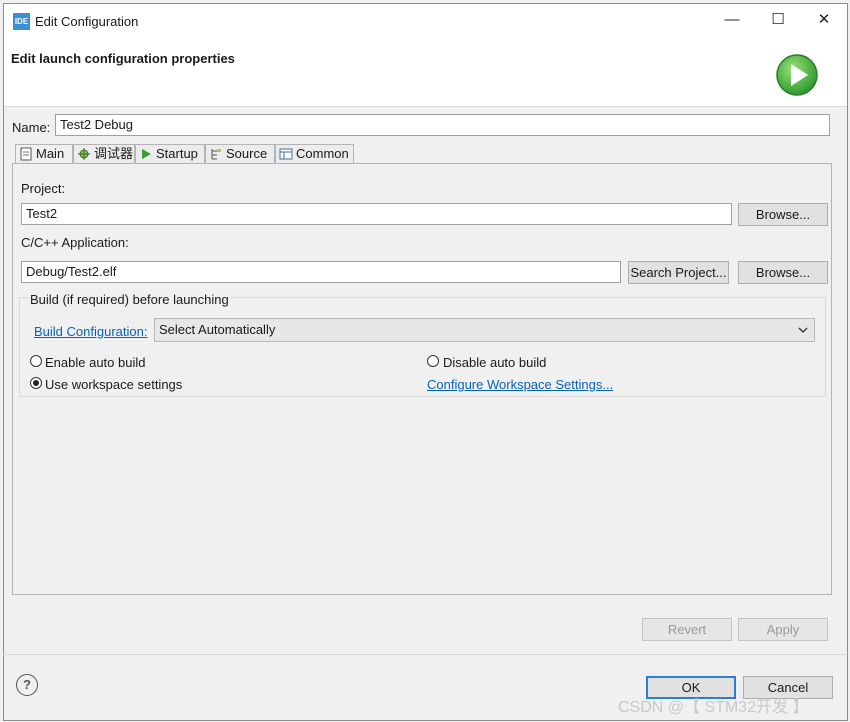 The height and width of the screenshot is (722, 850). Describe the element at coordinates (442, 125) in the screenshot. I see `name-input: Test2 Debug` at that location.